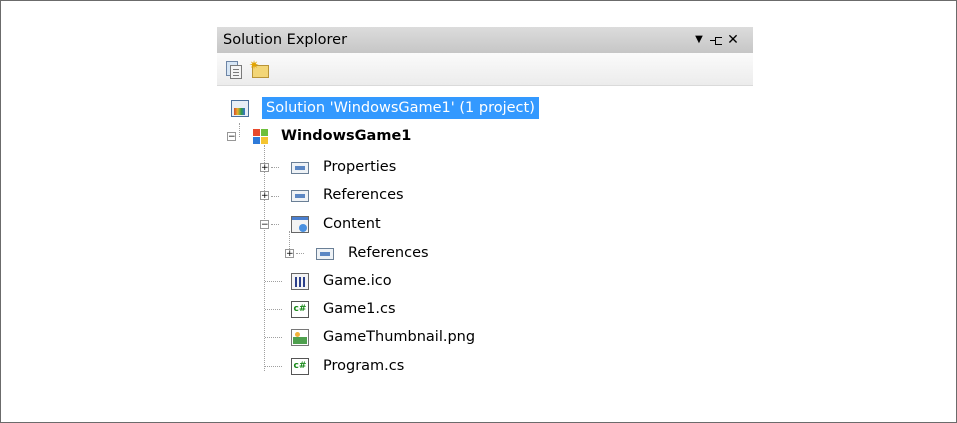  What do you see at coordinates (285, 40) in the screenshot?
I see `panel-title: Solution Explorer` at bounding box center [285, 40].